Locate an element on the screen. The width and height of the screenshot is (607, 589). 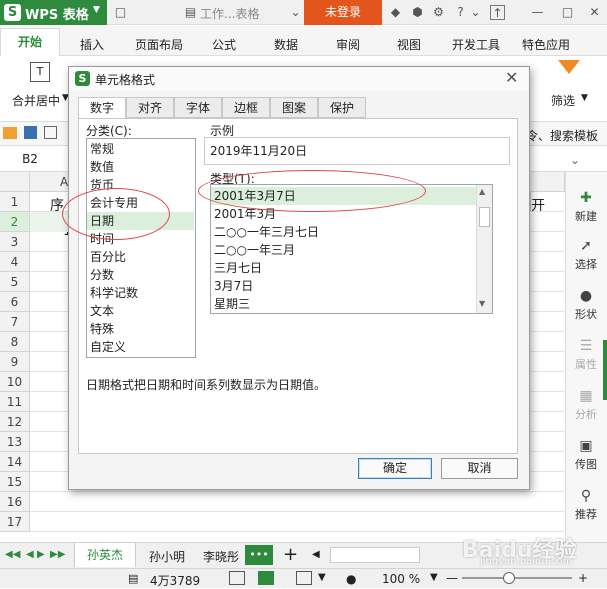
category-item: 数值 is located at coordinates (140, 167).